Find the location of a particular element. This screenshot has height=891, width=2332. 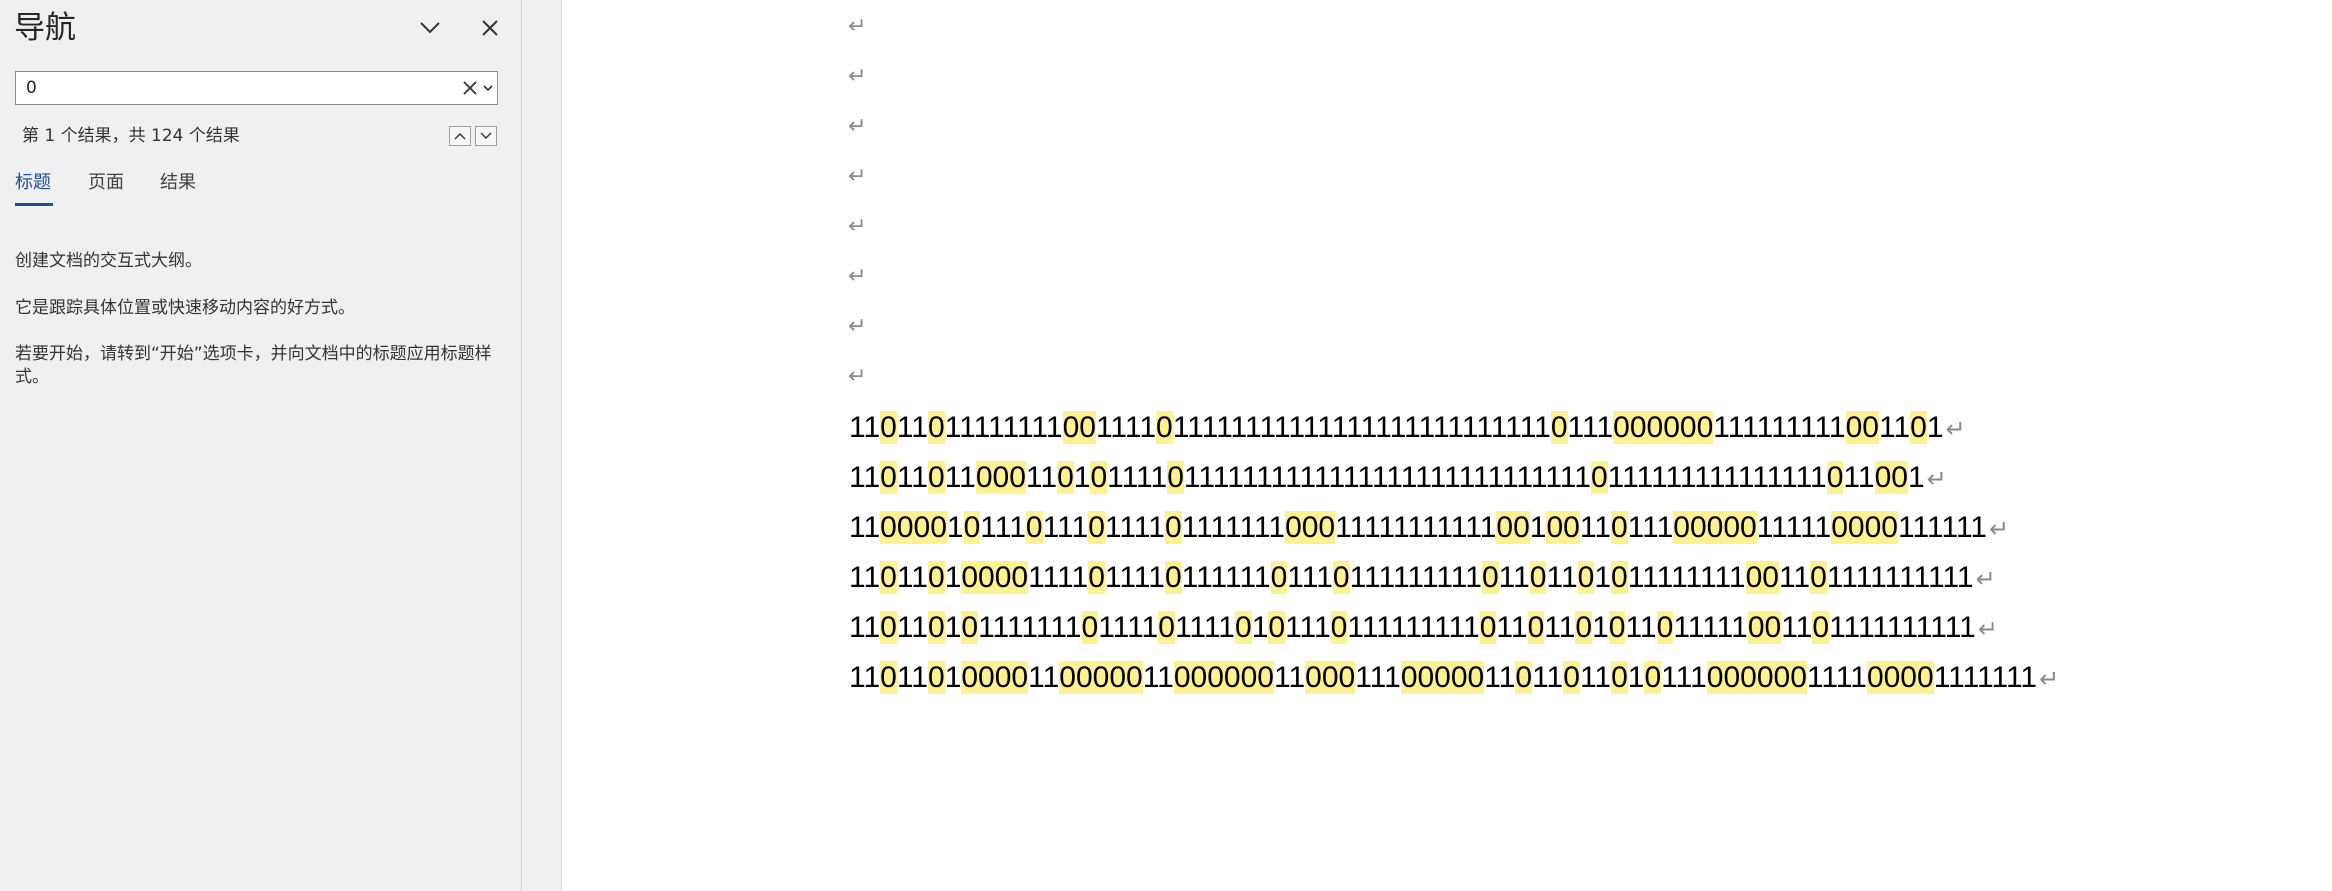

search-options-dropdown is located at coordinates (488, 88).